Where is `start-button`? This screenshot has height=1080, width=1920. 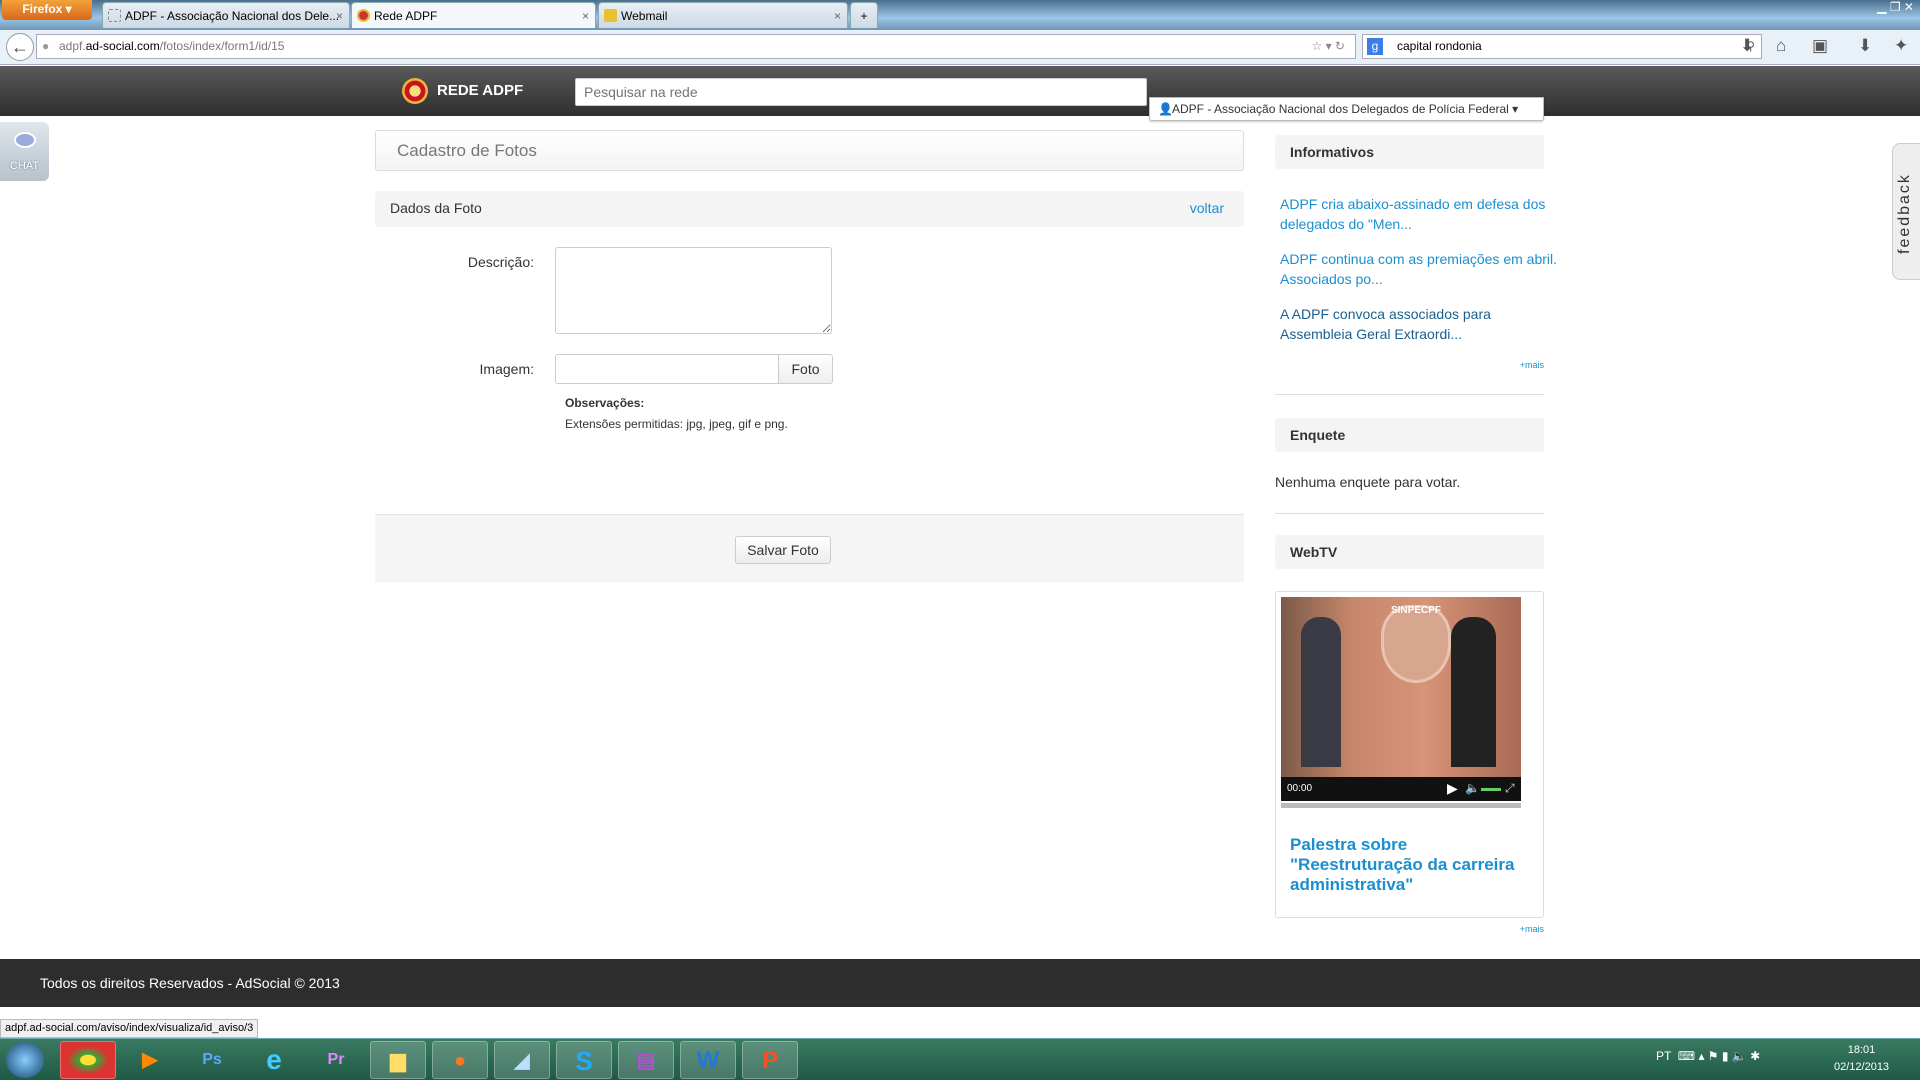 start-button is located at coordinates (25, 1060).